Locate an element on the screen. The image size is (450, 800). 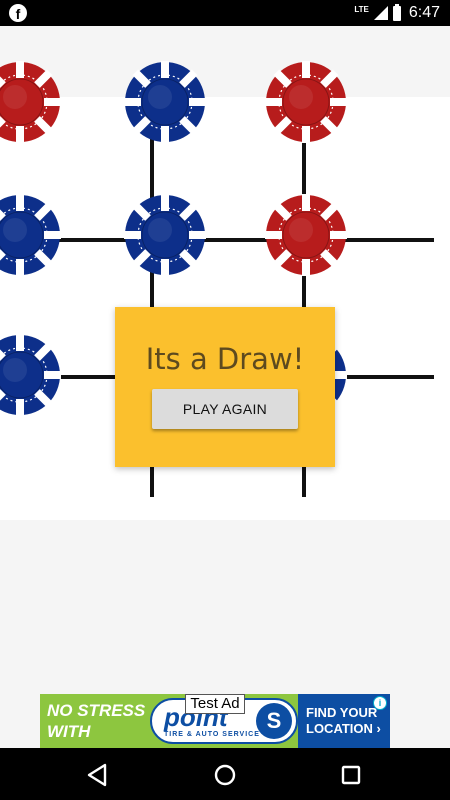
status-bar: f LTE 6:47 is located at coordinates (225, 13).